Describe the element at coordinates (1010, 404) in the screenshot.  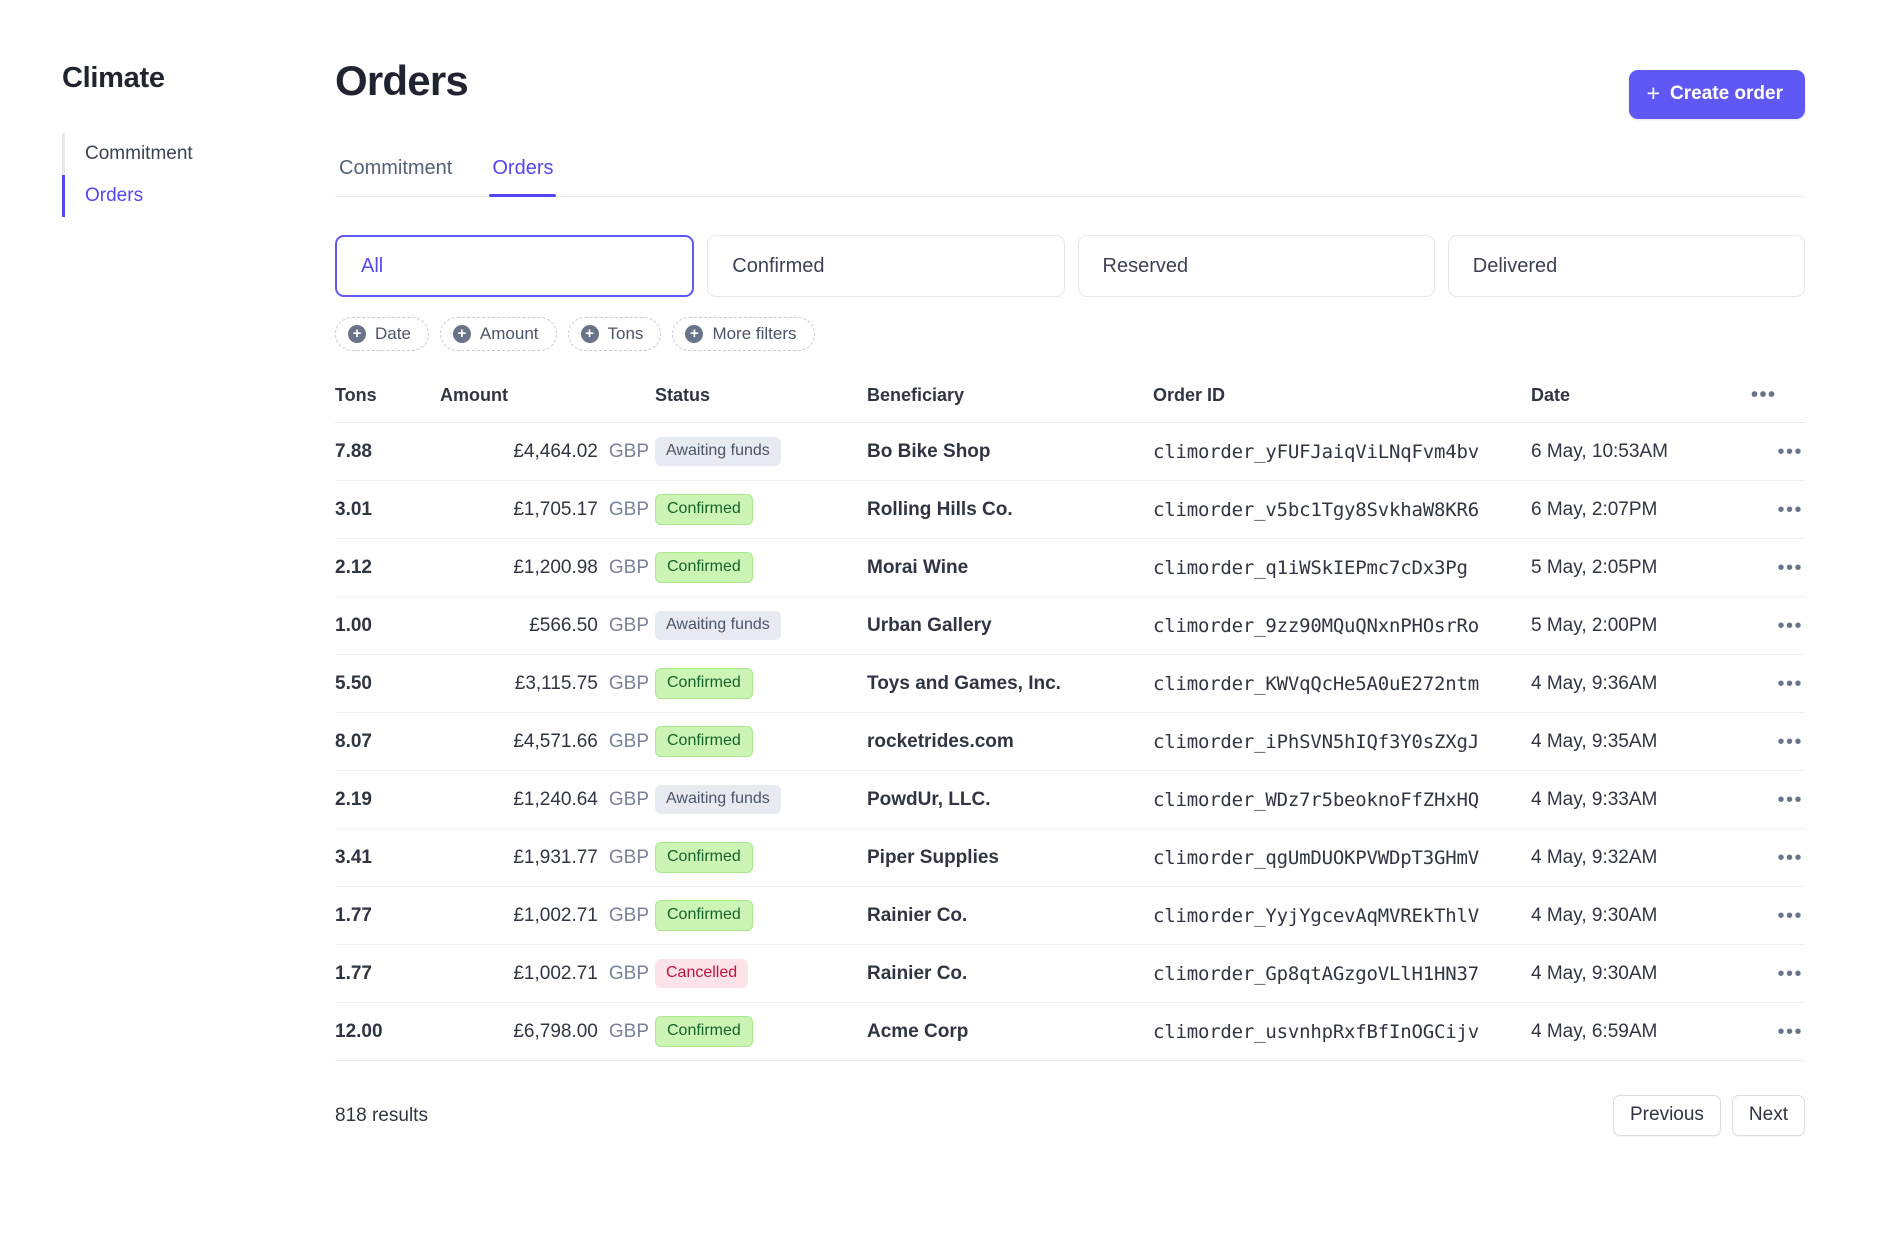
I see `column-header-beneficiary: Beneficiary` at that location.